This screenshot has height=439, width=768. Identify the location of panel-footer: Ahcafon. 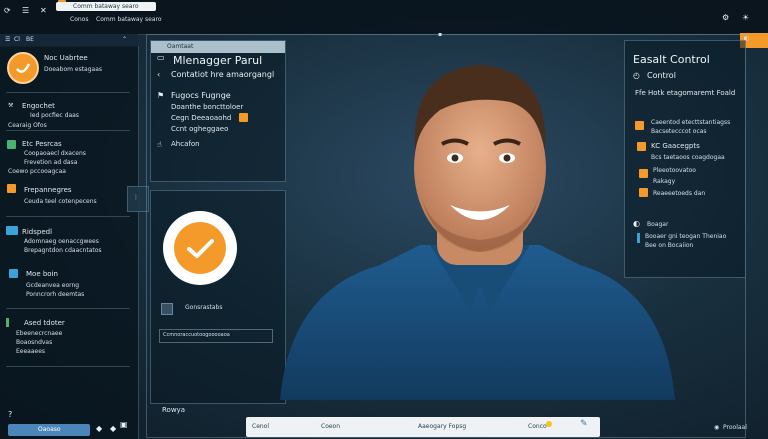
(185, 144).